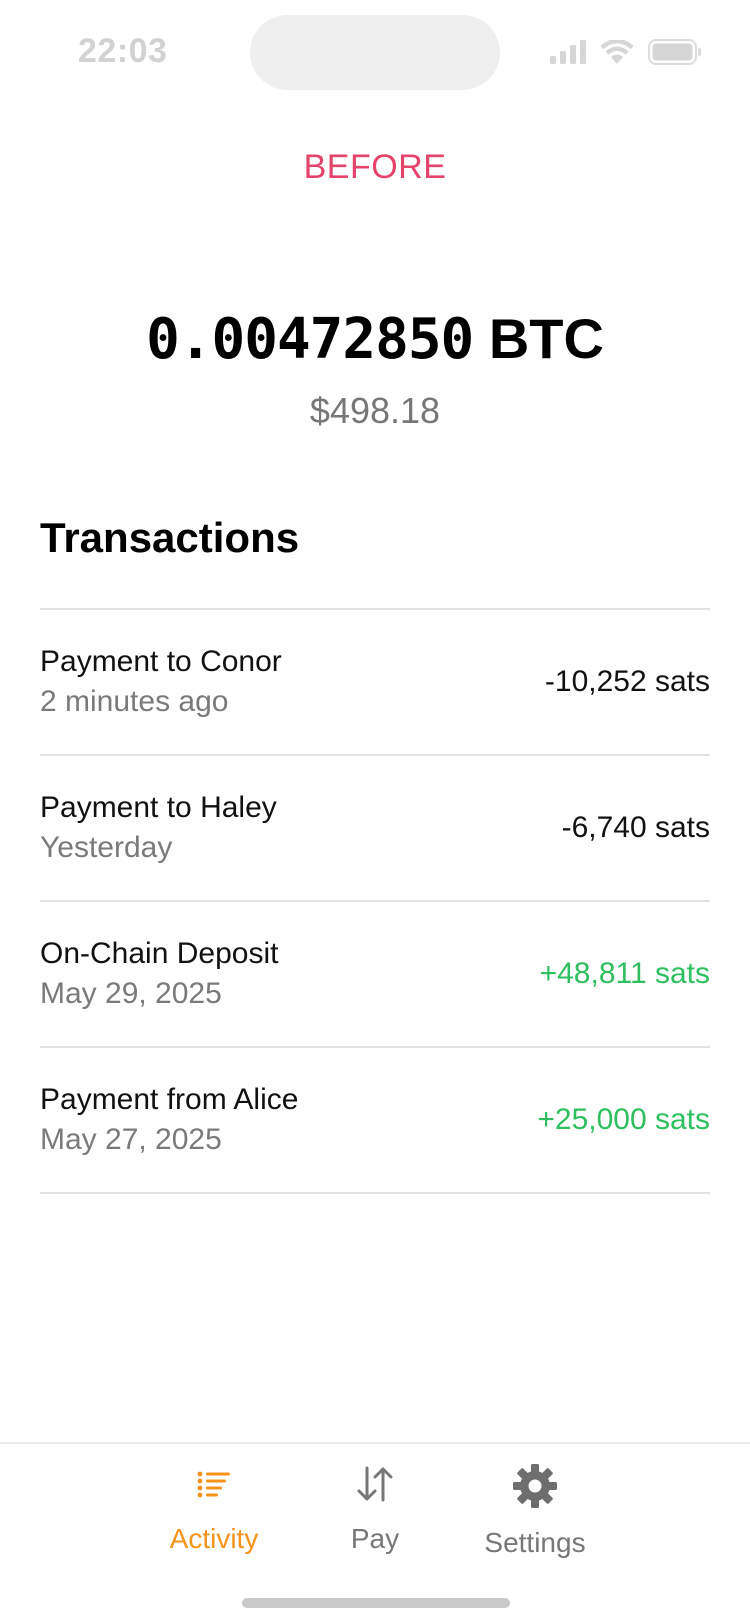  What do you see at coordinates (375, 829) in the screenshot?
I see `transaction-row: Payment to Haley Yesterday -6,740 sats` at bounding box center [375, 829].